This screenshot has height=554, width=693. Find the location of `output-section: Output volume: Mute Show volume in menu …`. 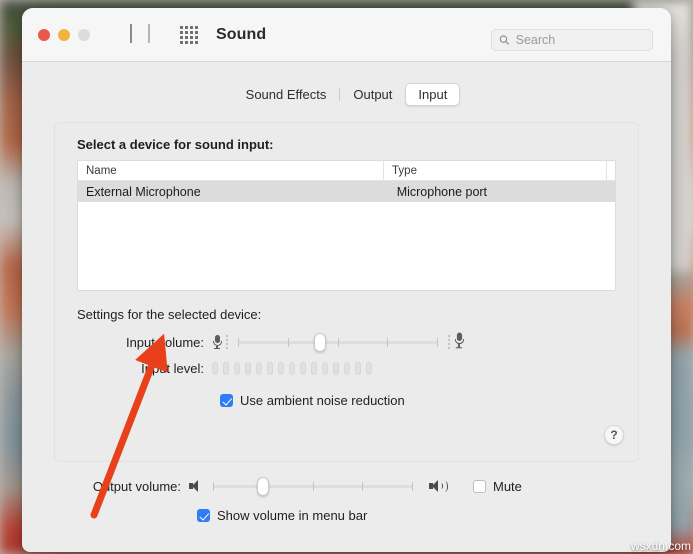

output-section: Output volume: Mute Show volume in menu … is located at coordinates (346, 500).